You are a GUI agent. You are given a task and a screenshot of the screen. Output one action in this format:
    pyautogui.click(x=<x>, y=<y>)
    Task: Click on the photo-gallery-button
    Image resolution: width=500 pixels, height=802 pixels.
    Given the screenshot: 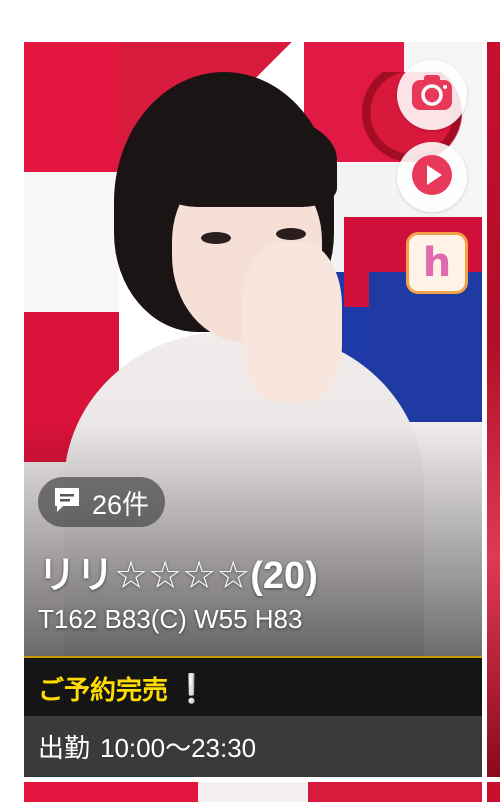 What is the action you would take?
    pyautogui.click(x=432, y=95)
    